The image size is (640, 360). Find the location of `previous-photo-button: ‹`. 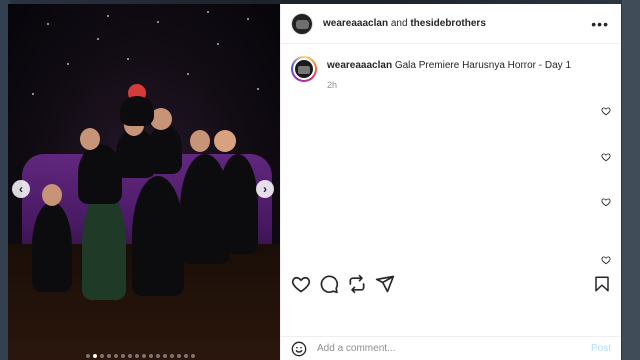

previous-photo-button: ‹ is located at coordinates (21, 189).